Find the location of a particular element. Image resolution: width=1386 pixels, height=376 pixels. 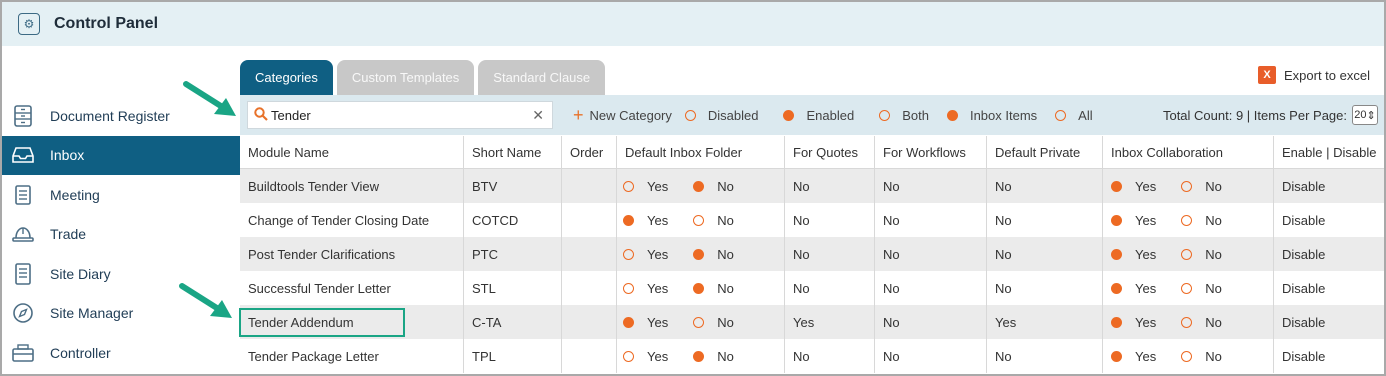

short-name-cell: PTC is located at coordinates (513, 254).